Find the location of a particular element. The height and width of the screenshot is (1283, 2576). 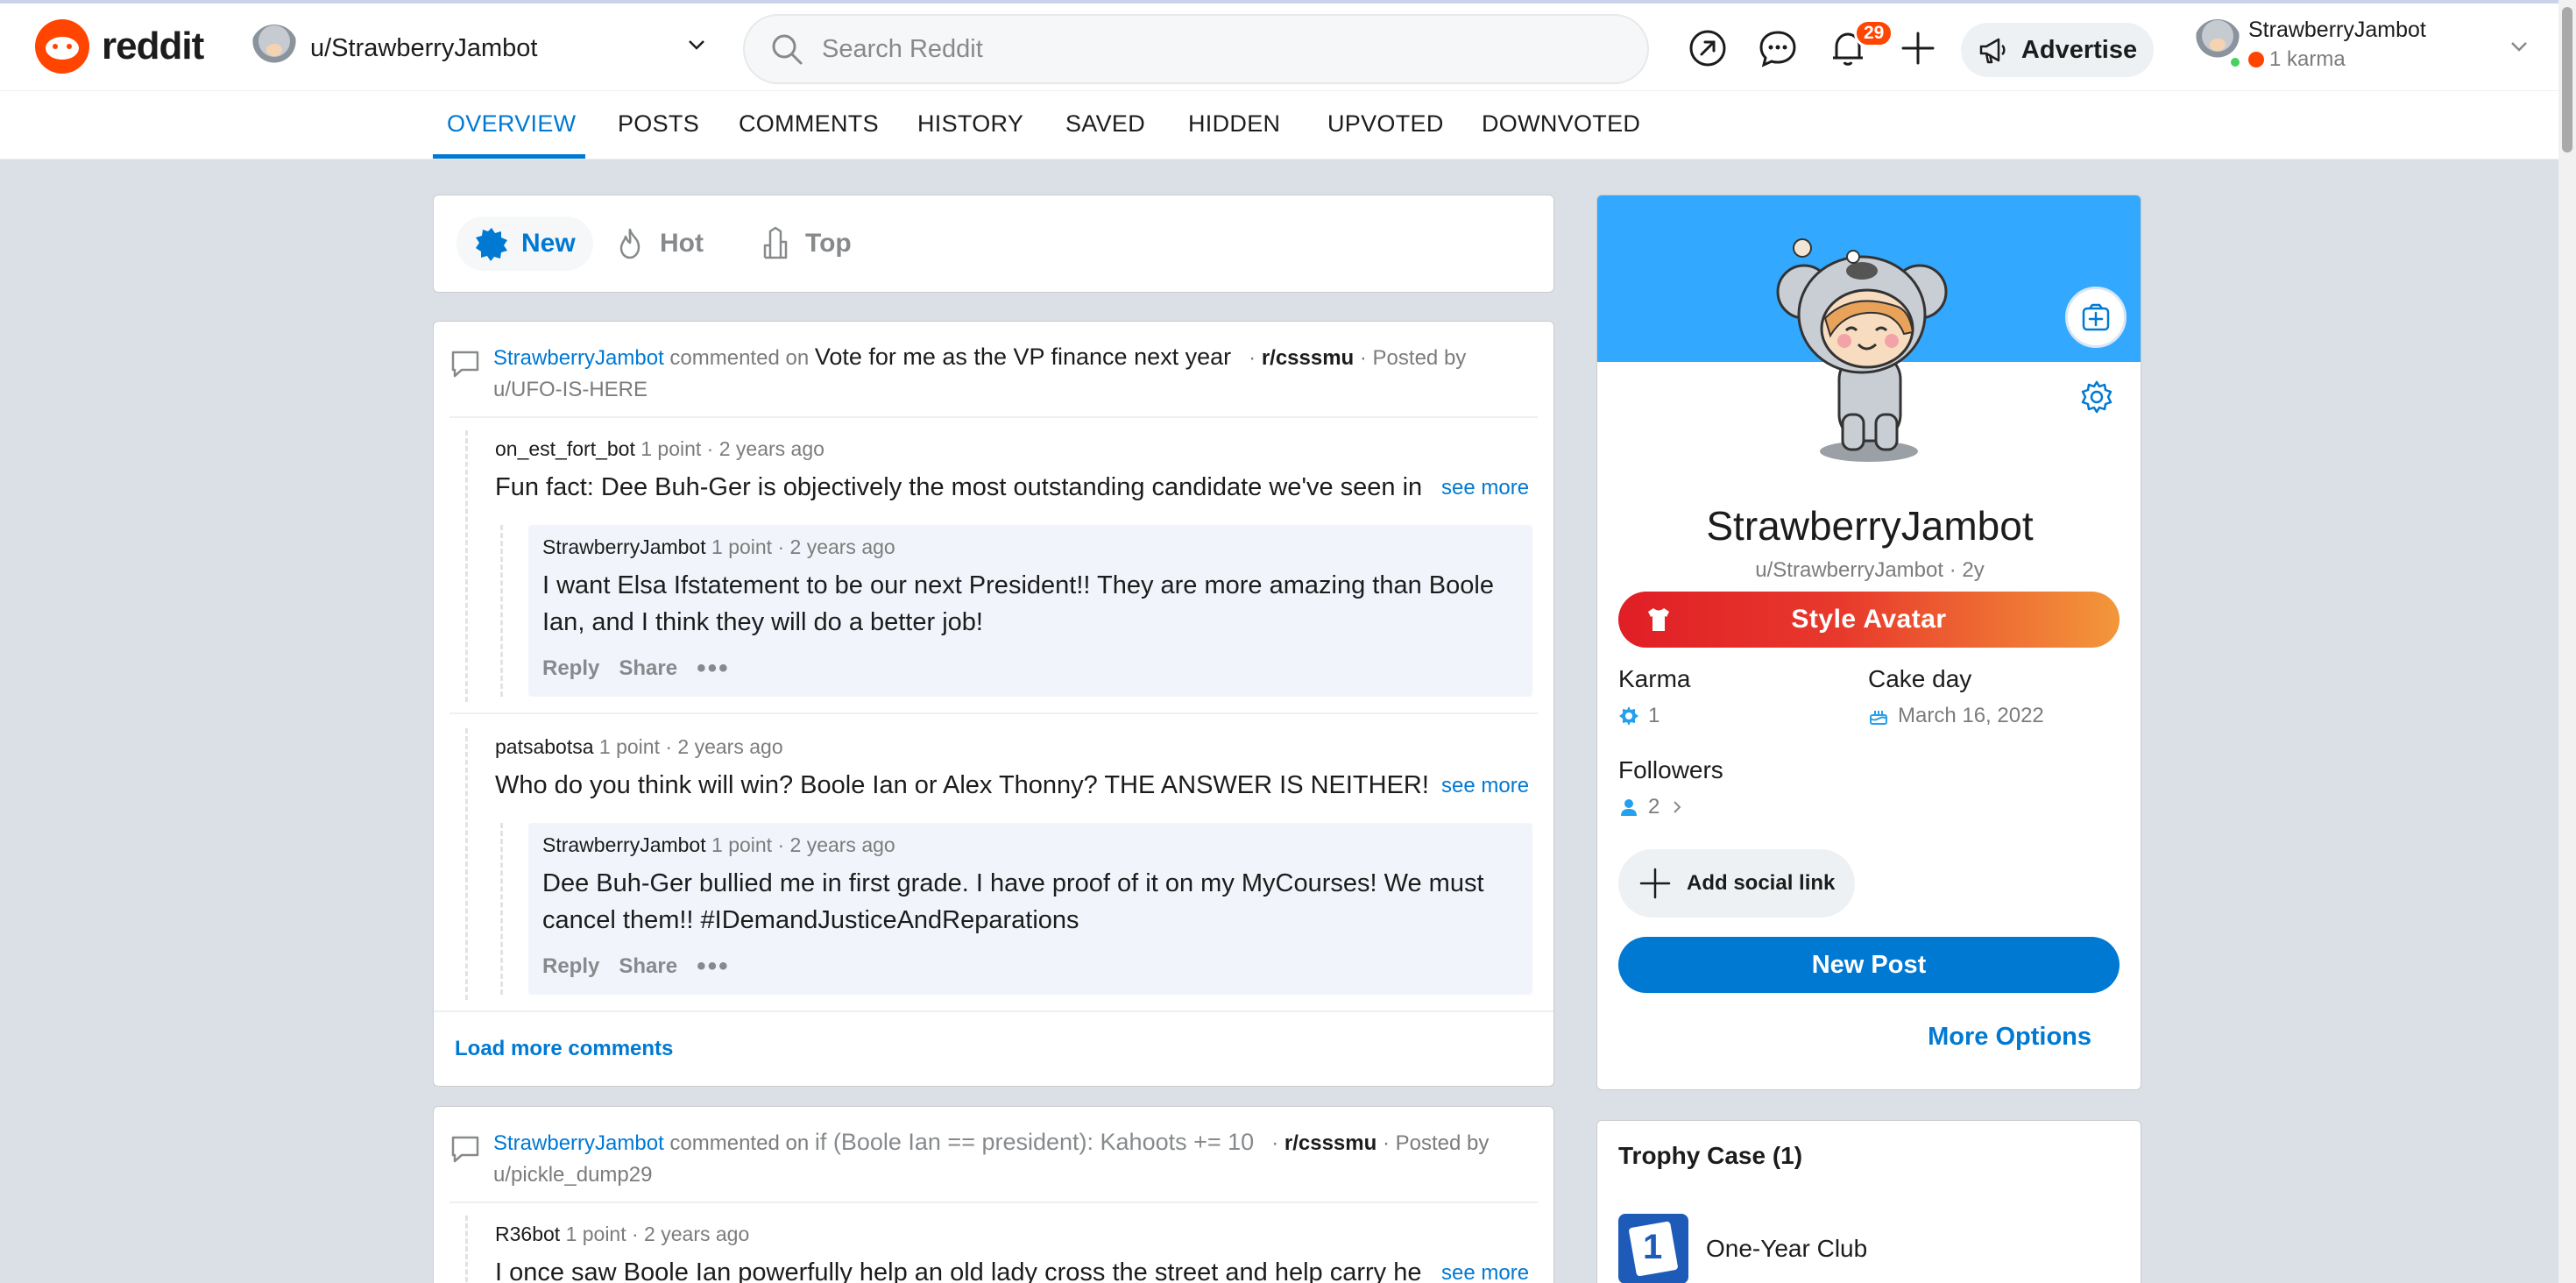

load-more-comments-link: Load more comments is located at coordinates (564, 1049).